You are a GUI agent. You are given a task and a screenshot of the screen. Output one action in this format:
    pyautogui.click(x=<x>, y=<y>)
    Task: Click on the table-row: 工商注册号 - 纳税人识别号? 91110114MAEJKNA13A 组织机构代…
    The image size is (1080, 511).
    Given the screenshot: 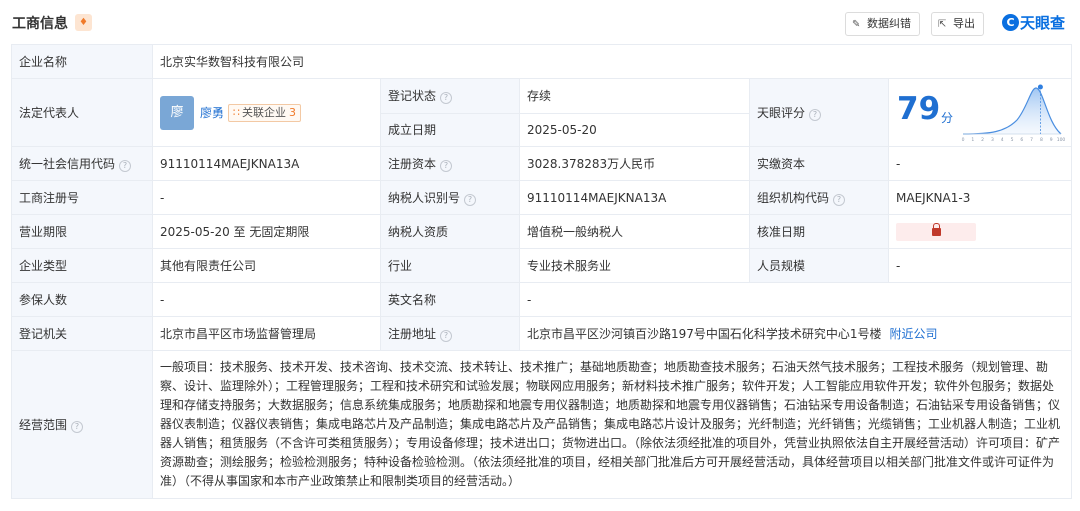 What is the action you would take?
    pyautogui.click(x=542, y=197)
    